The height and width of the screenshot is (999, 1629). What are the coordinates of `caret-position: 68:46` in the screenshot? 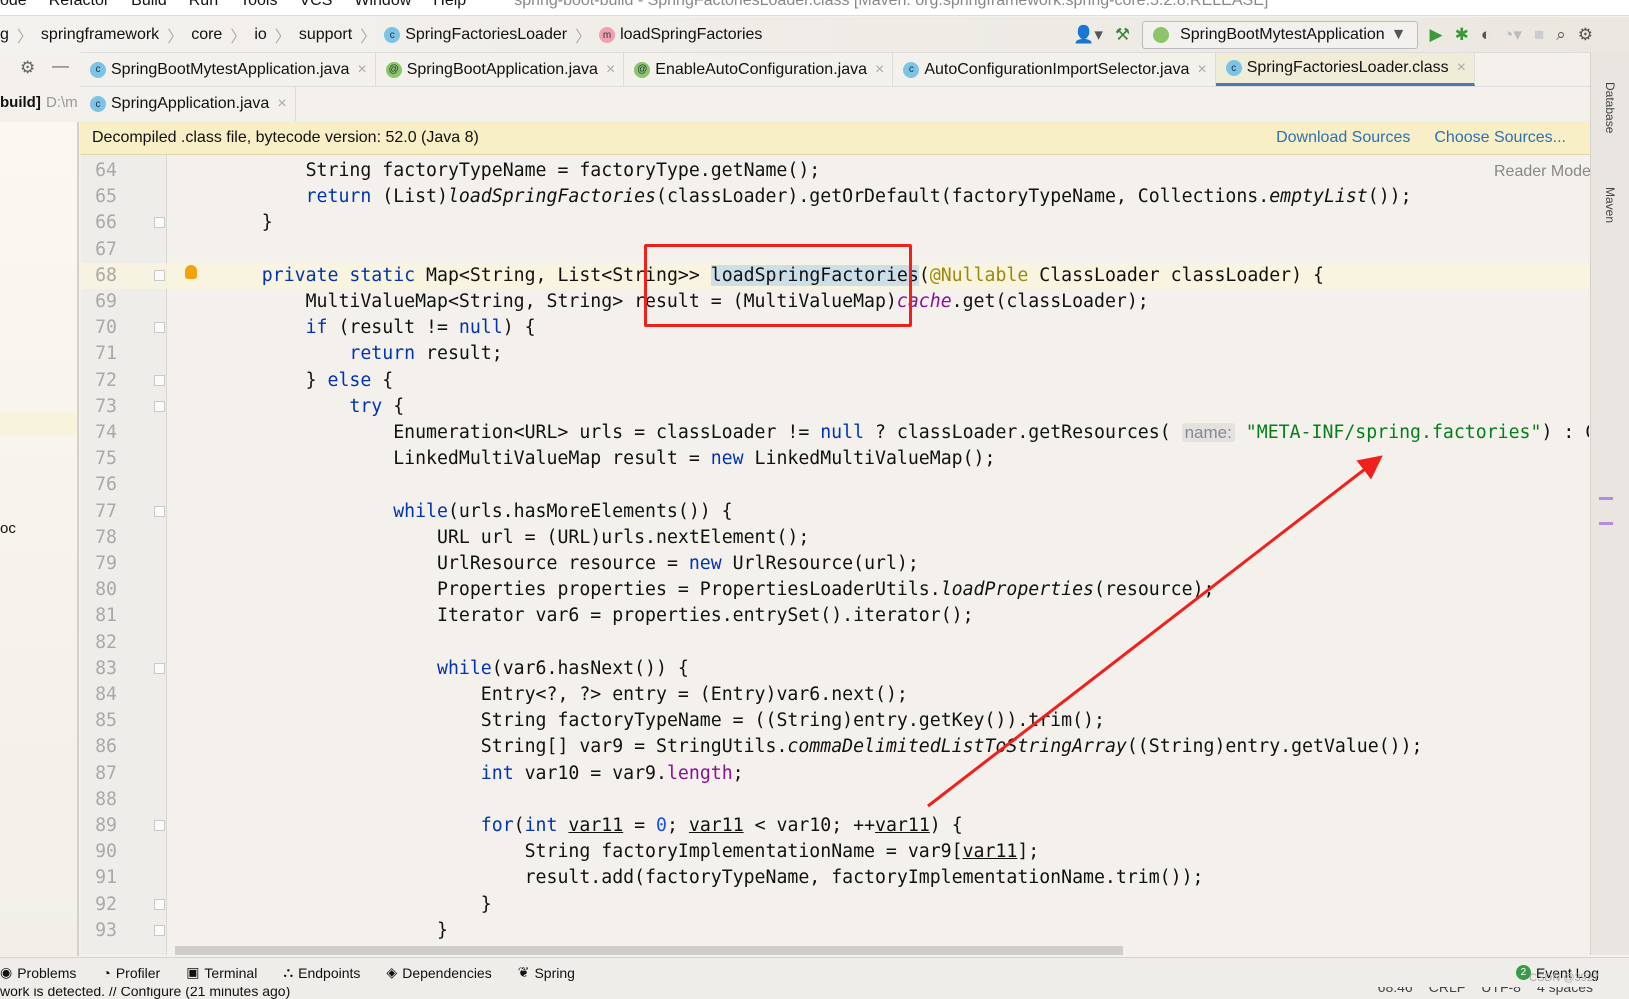 It's located at (1395, 991).